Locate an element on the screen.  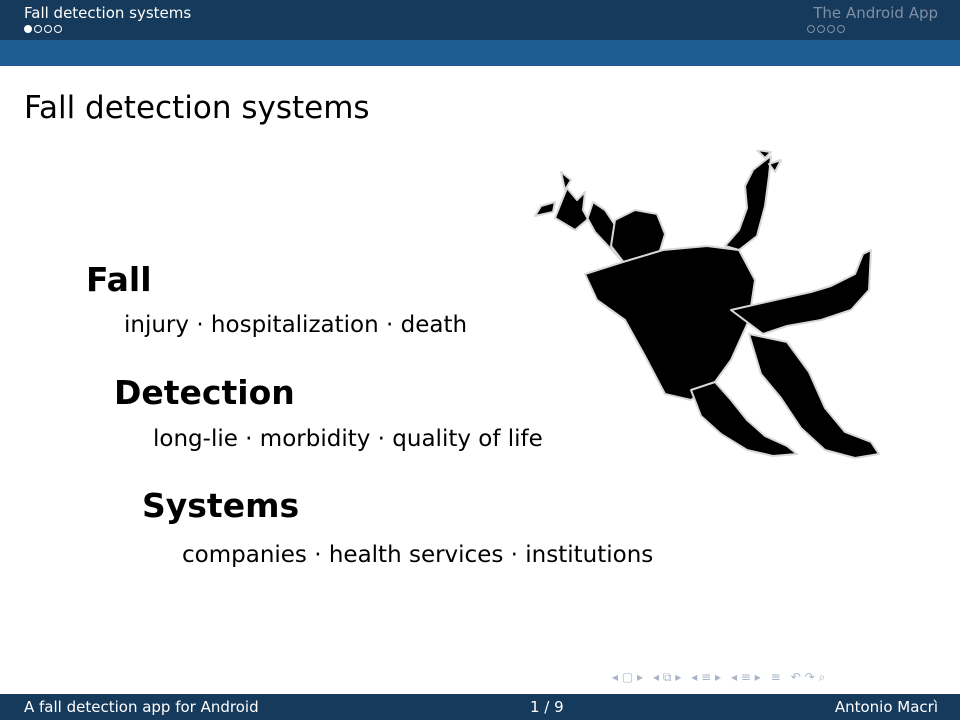
nav-subsection-icon: ◂ ⧉ ▸ is located at coordinates (667, 677).